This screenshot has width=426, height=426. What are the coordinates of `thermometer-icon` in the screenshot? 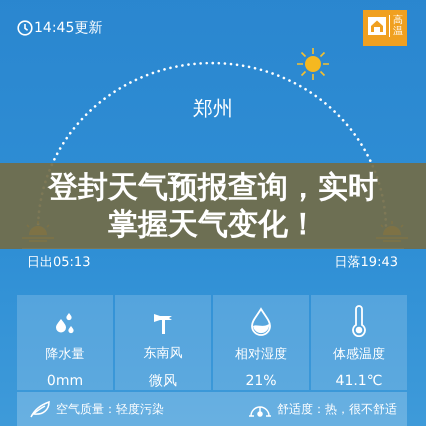 It's located at (359, 321).